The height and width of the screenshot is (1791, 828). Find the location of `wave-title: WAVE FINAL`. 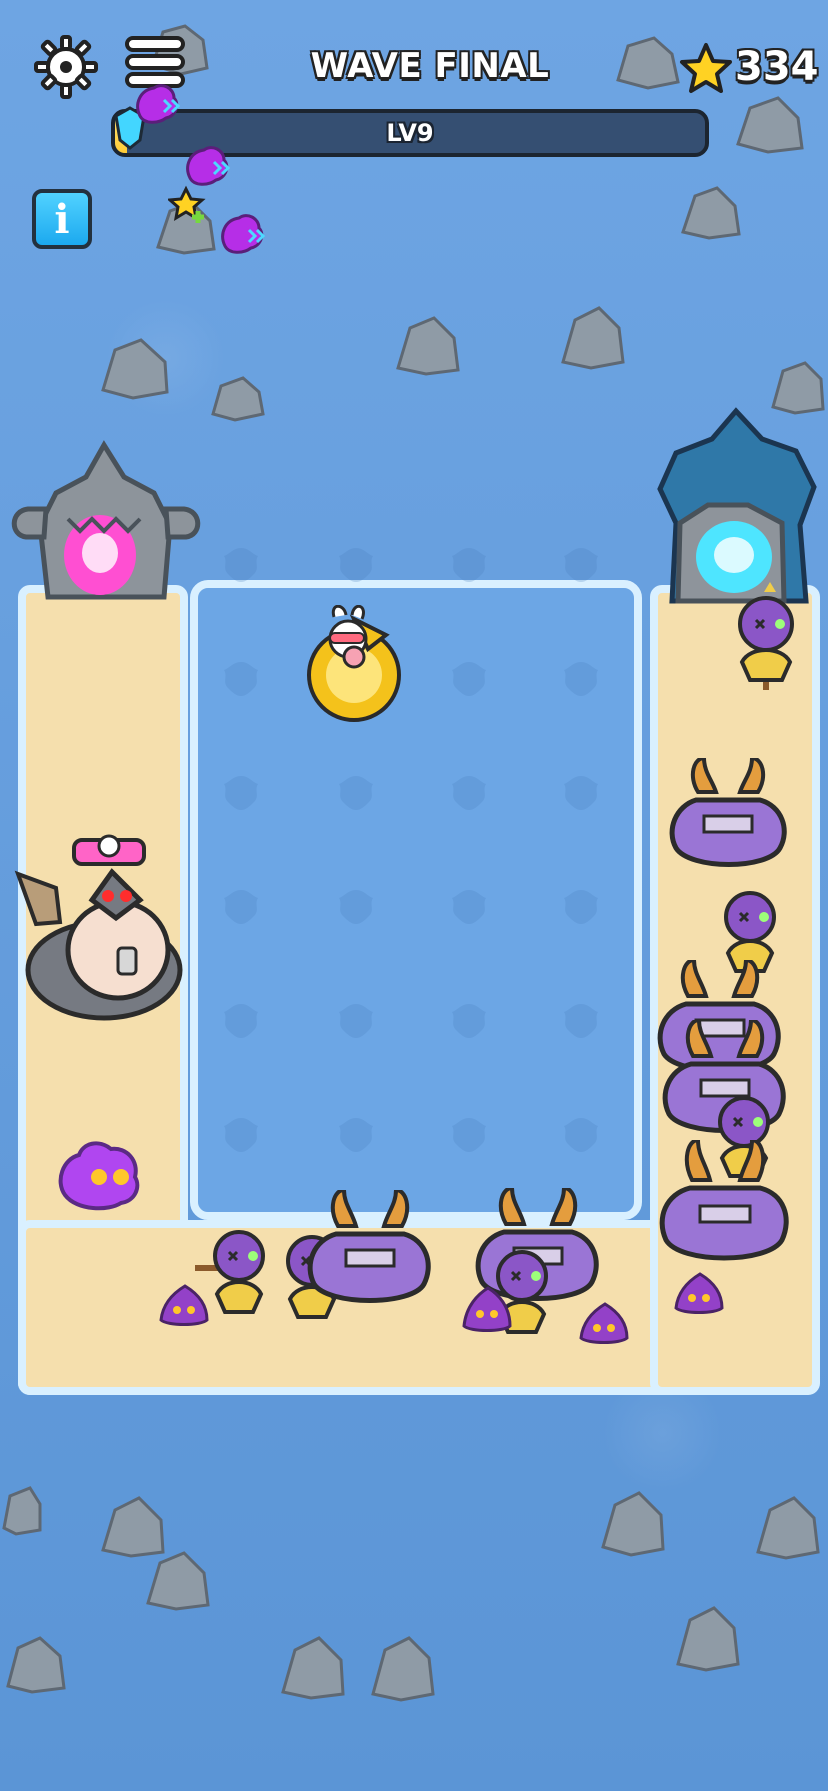

wave-title: WAVE FINAL is located at coordinates (430, 66).